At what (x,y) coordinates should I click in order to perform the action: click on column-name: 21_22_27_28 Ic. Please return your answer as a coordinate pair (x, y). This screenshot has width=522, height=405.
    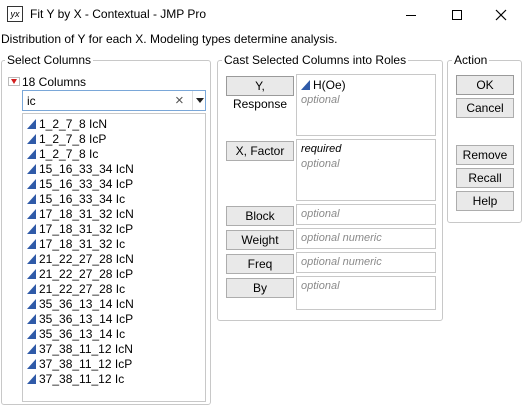
    Looking at the image, I should click on (82, 288).